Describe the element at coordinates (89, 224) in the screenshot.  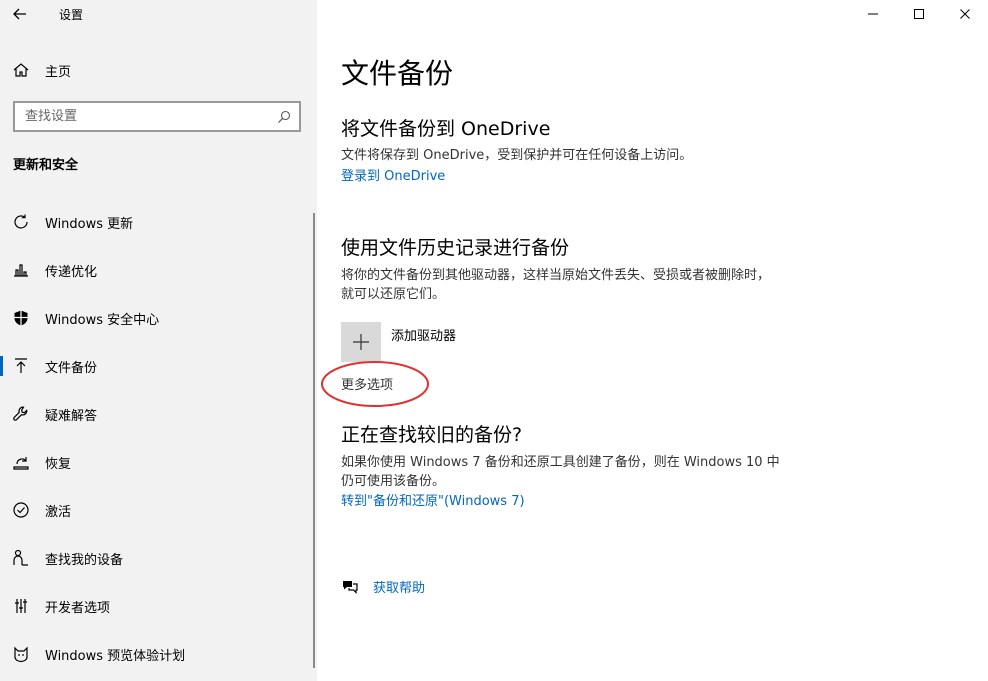
I see `sidebar-item-label: Windows 更新` at that location.